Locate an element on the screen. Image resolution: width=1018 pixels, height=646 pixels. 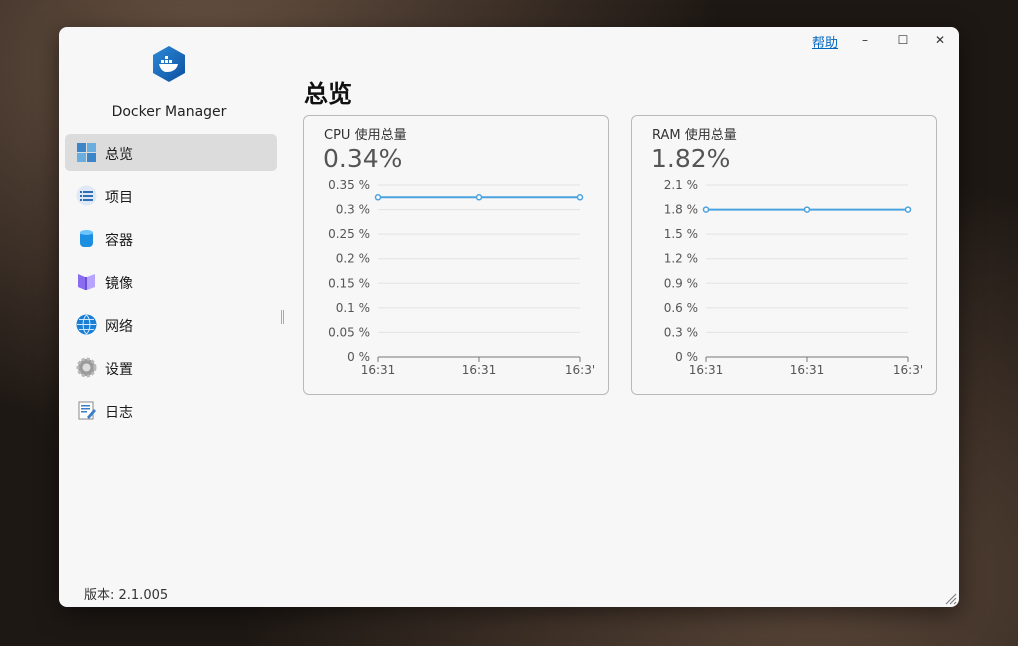
sidebar-item-images: 镜像 is located at coordinates (171, 281).